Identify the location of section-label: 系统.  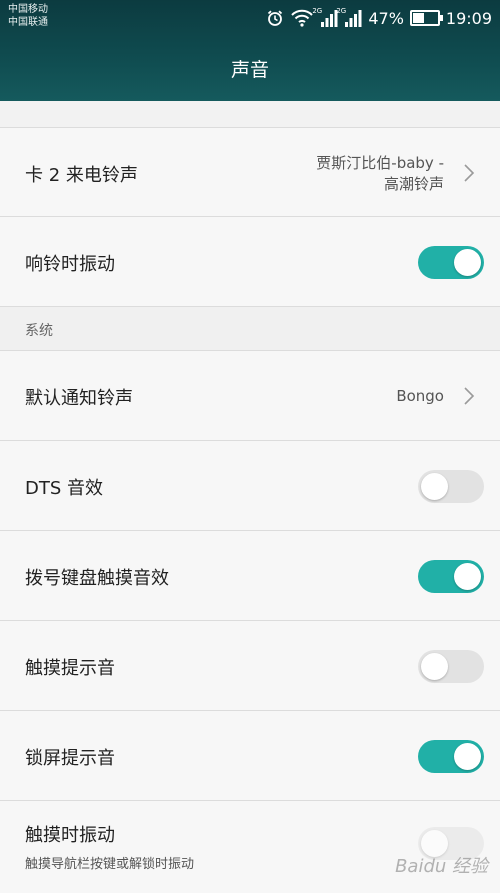
(39, 331).